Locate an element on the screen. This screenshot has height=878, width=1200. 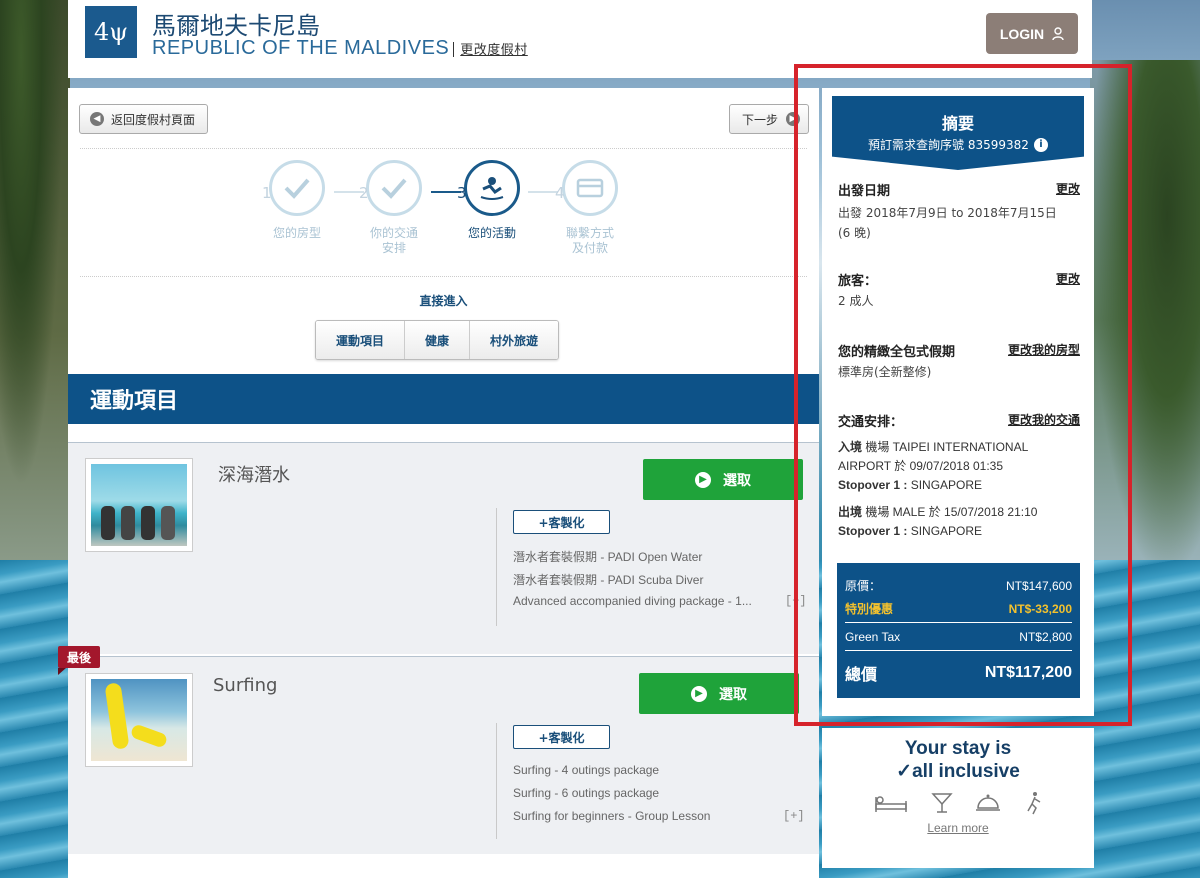
tab-wellness: 健康 is located at coordinates (438, 340).